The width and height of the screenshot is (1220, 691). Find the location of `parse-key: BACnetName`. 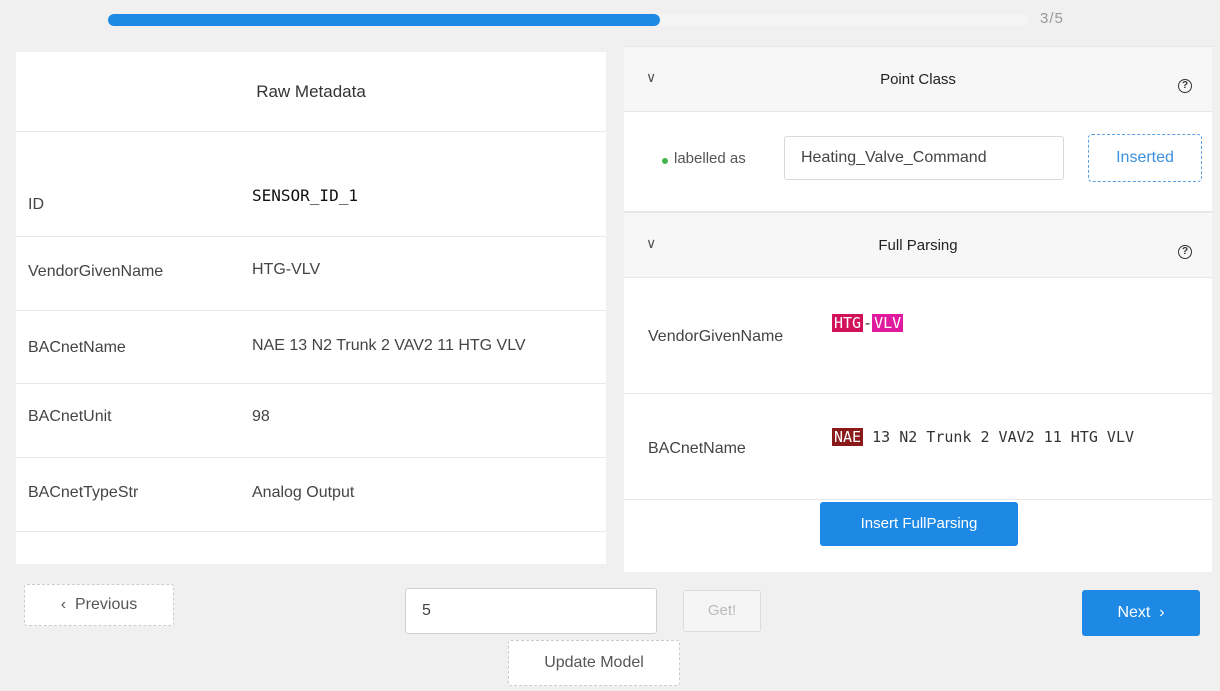

parse-key: BACnetName is located at coordinates (697, 448).